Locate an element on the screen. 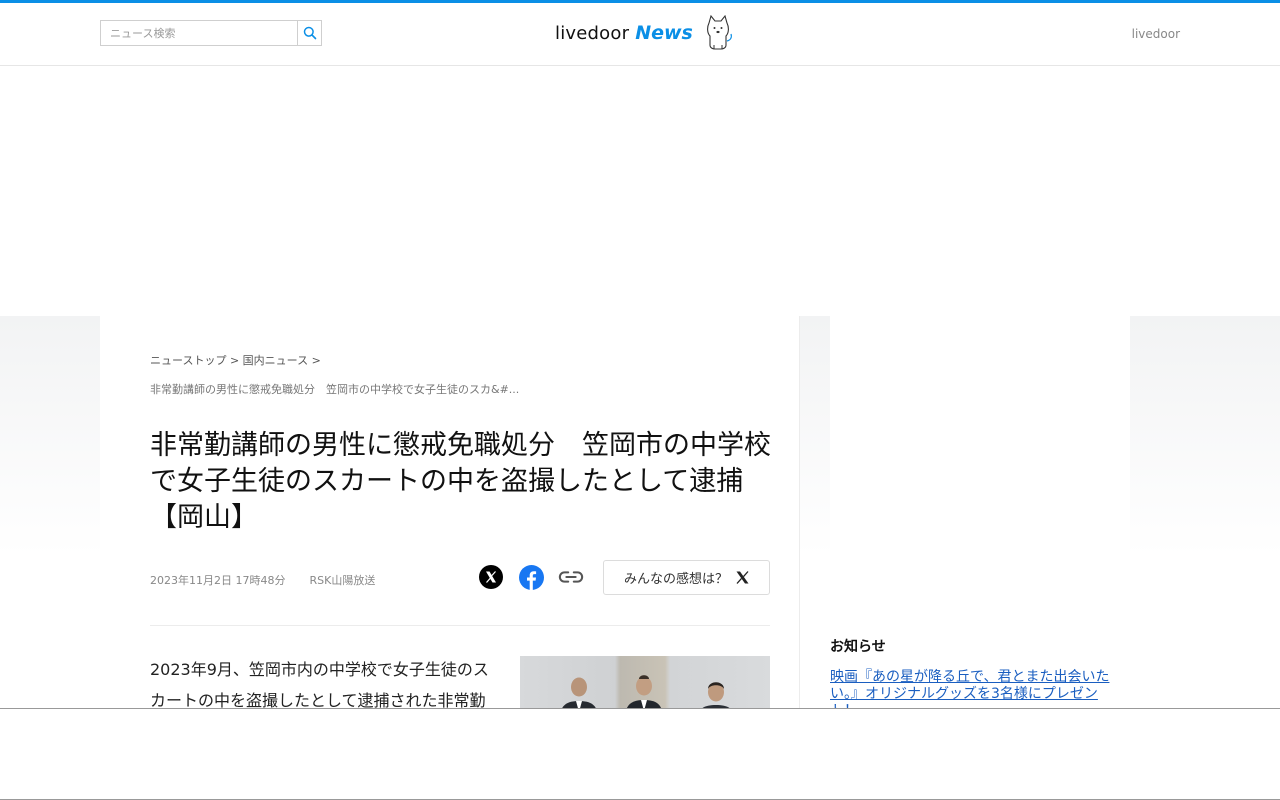 This screenshot has width=1280, height=800. sidebar-ad-area is located at coordinates (980, 466).